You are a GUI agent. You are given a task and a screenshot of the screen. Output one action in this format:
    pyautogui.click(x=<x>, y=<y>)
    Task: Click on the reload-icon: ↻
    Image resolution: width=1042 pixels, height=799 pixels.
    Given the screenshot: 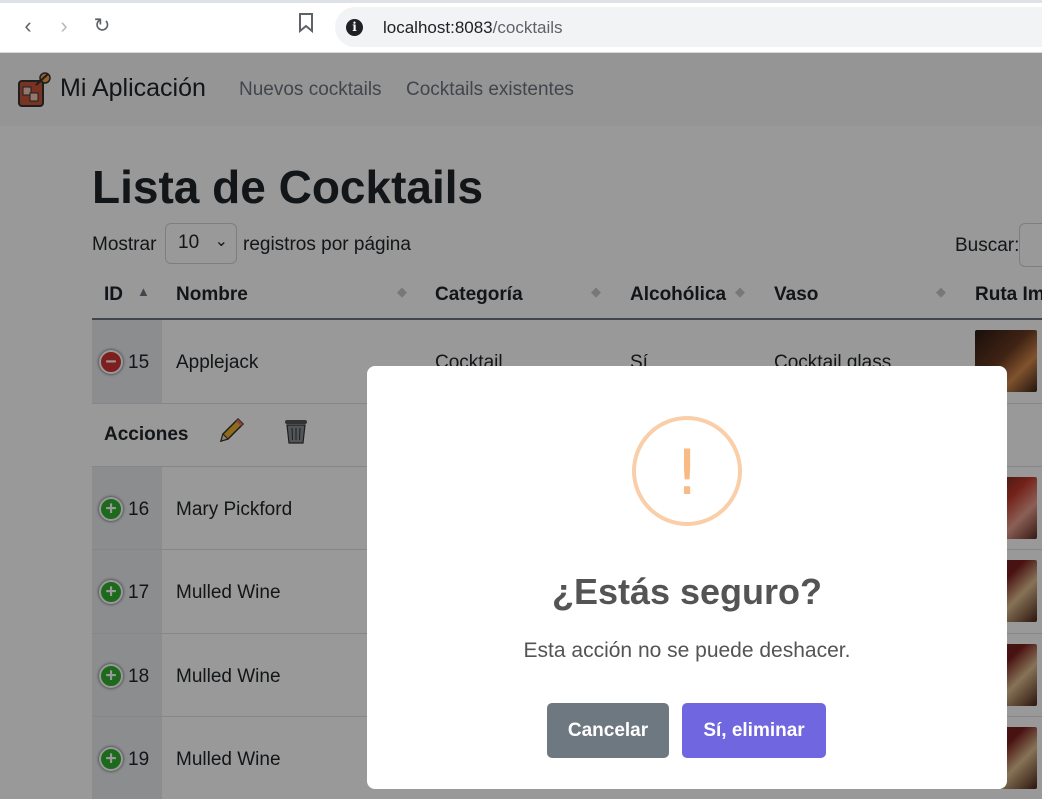 What is the action you would take?
    pyautogui.click(x=102, y=26)
    